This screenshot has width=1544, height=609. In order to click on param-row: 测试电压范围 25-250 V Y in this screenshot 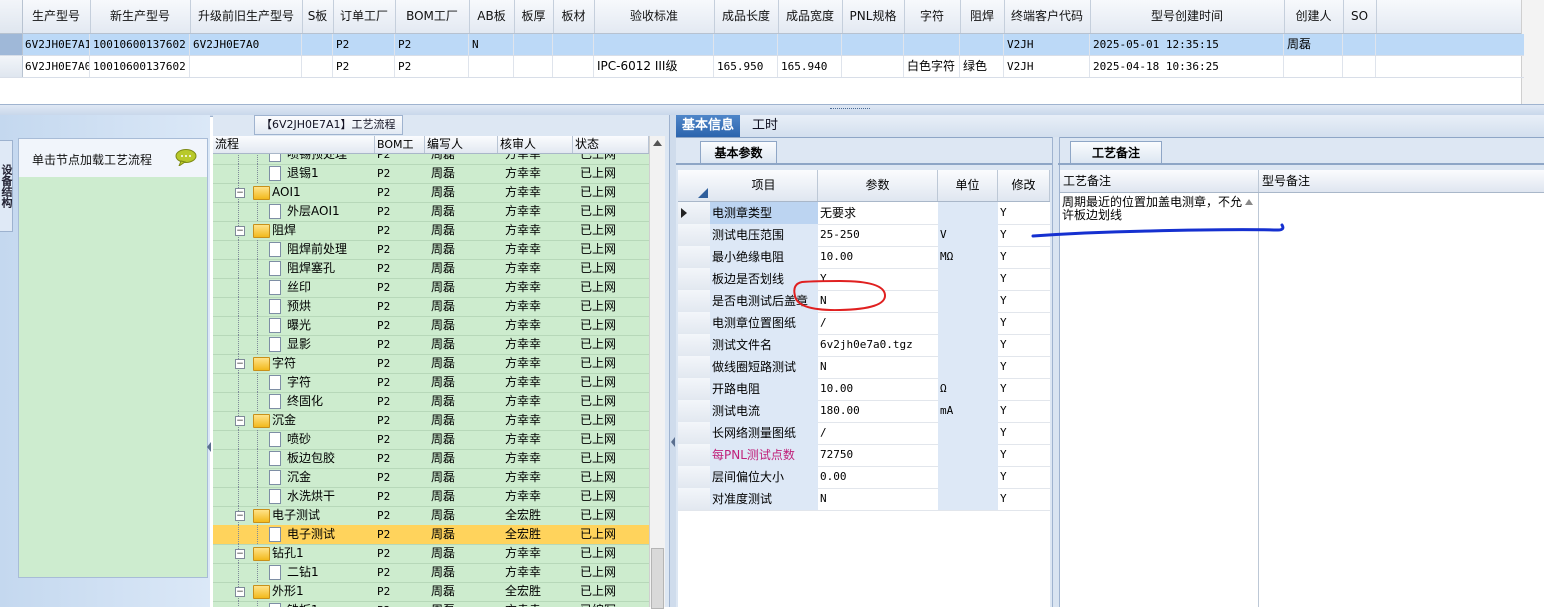, I will do `click(864, 235)`.